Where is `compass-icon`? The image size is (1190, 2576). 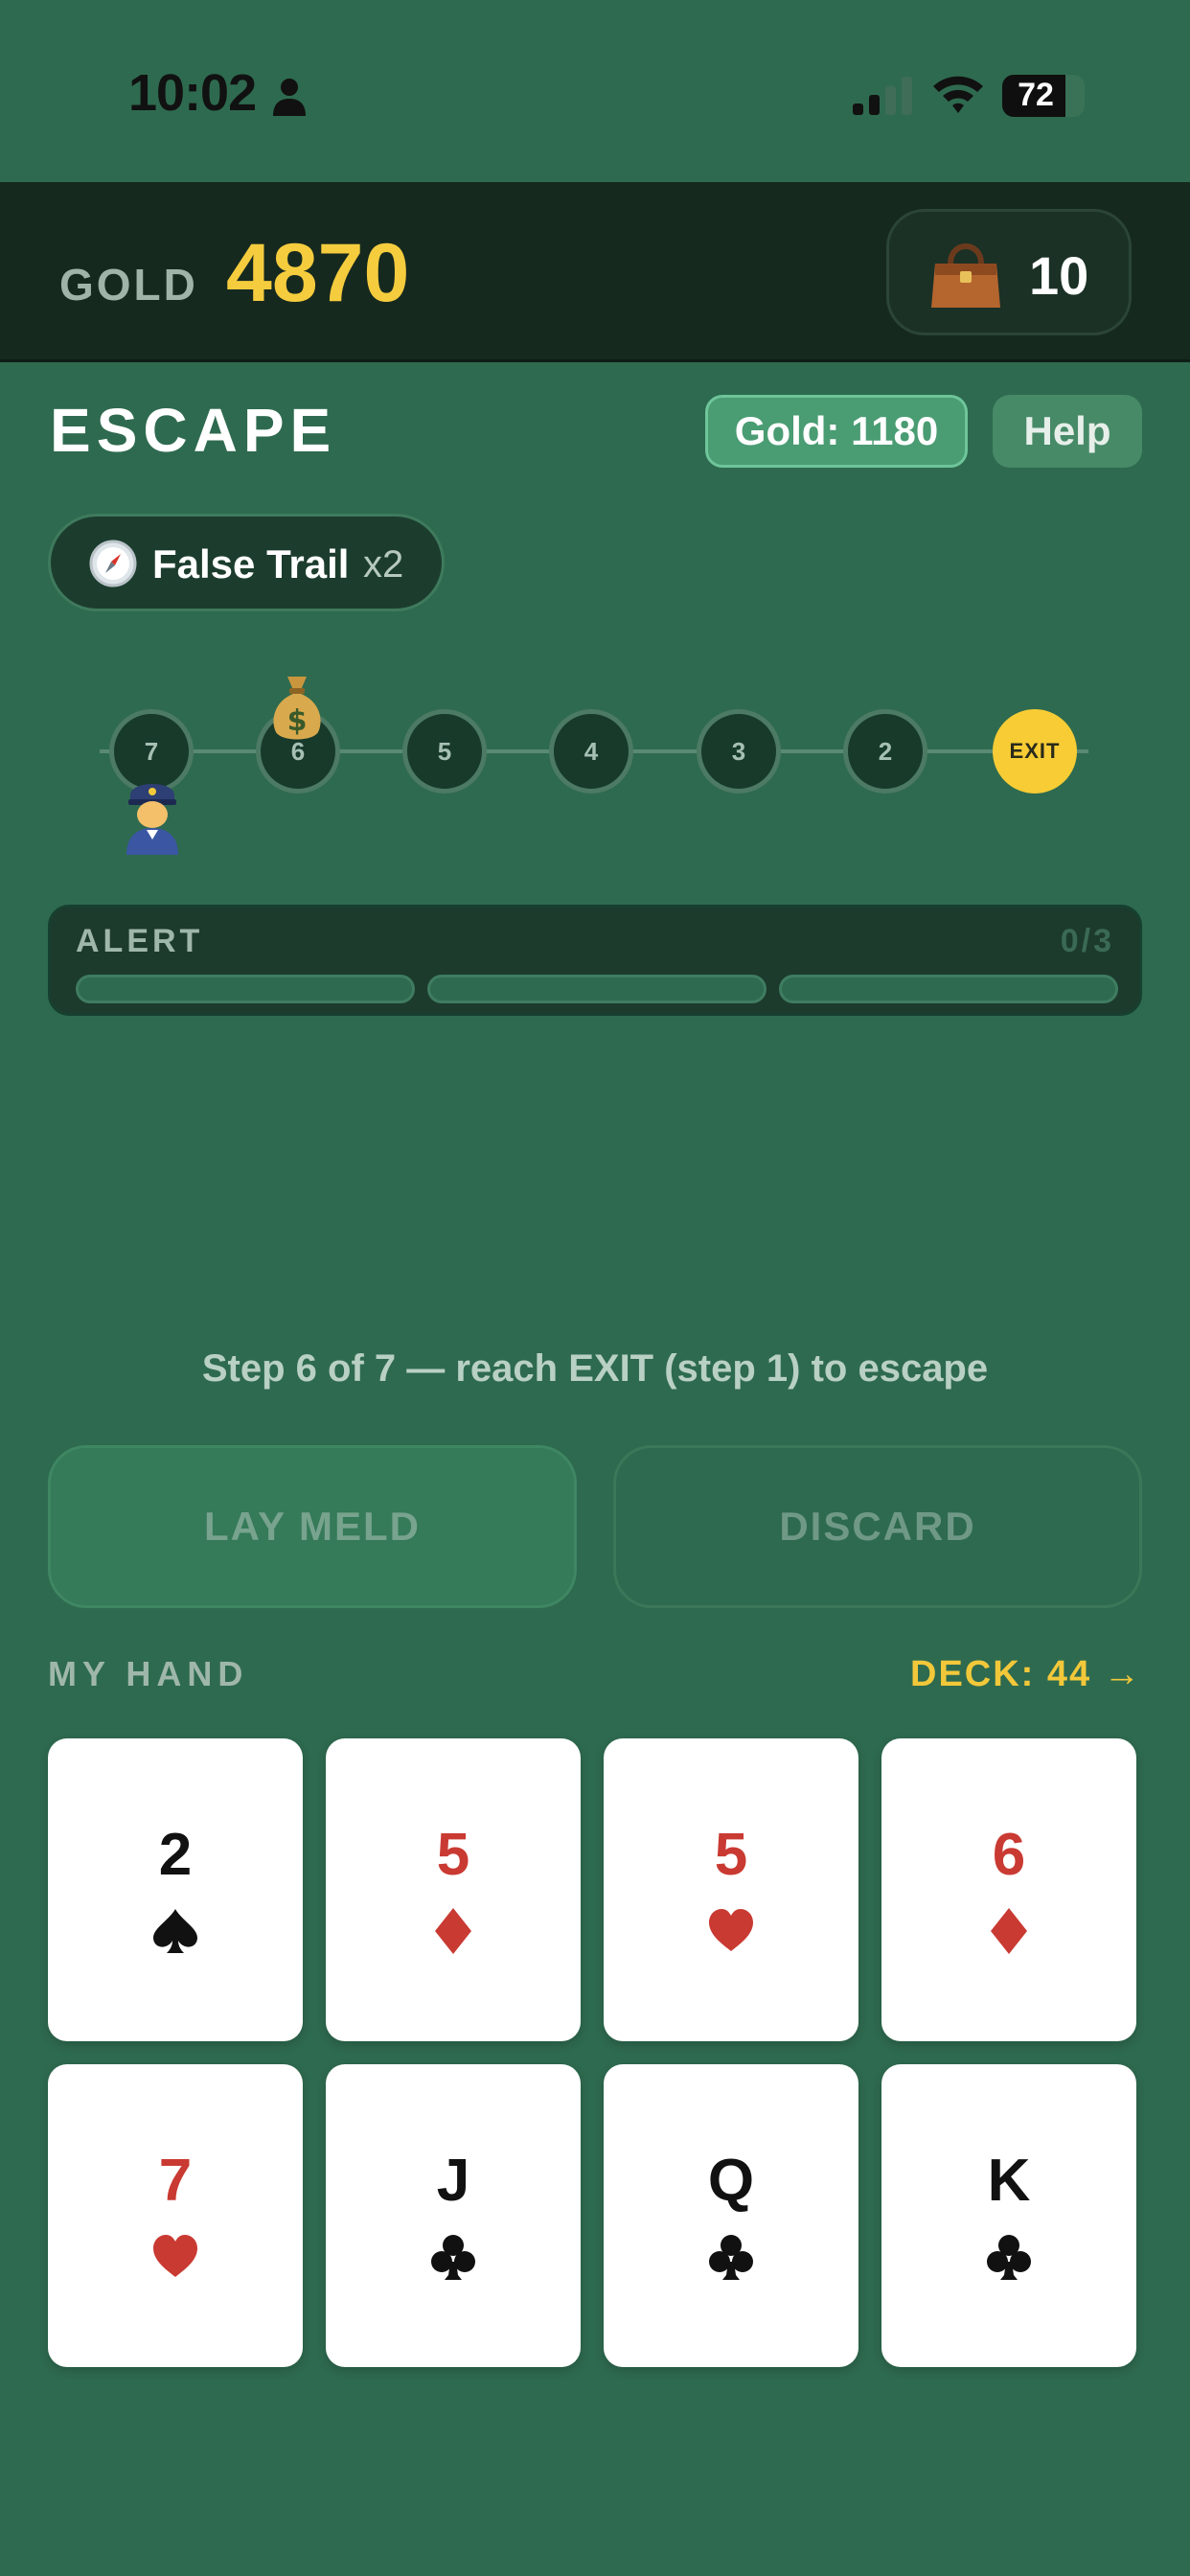
compass-icon is located at coordinates (113, 563).